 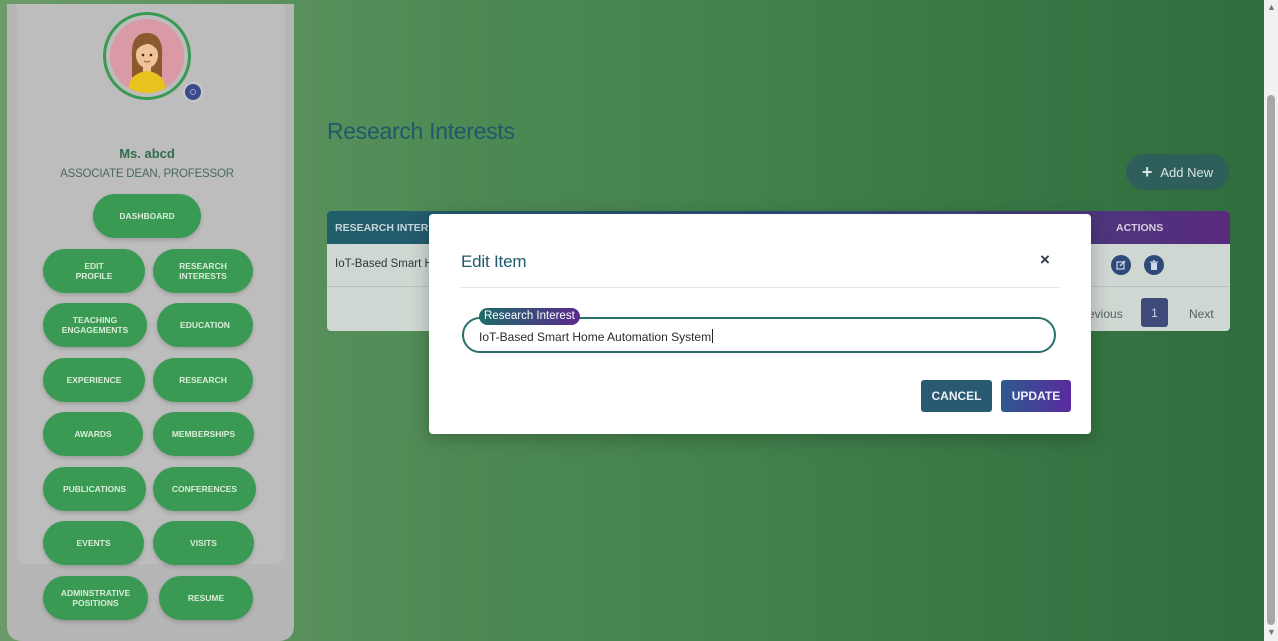 What do you see at coordinates (1271, 632) in the screenshot?
I see `scroll-down-icon: ▼` at bounding box center [1271, 632].